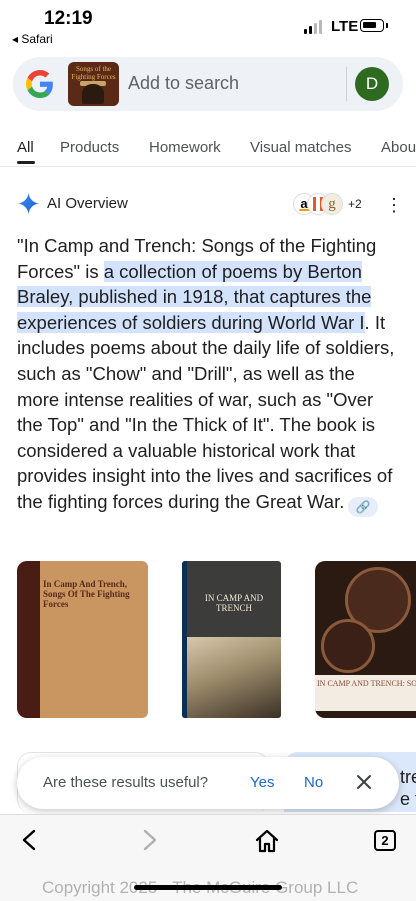 Image resolution: width=416 pixels, height=901 pixels. I want to click on avatar: D, so click(372, 84).